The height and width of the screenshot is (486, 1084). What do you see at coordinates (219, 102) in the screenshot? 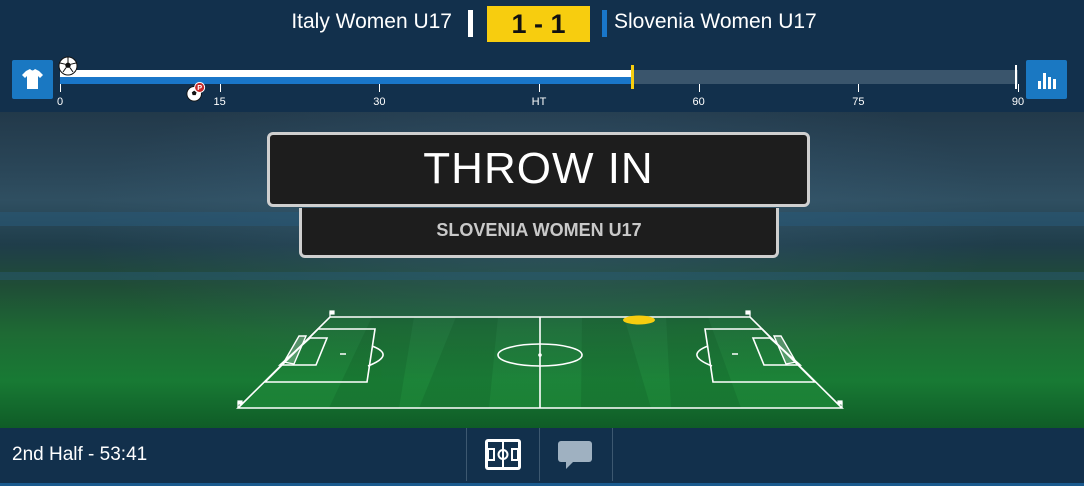
I see `timeline-tick-label: 15` at bounding box center [219, 102].